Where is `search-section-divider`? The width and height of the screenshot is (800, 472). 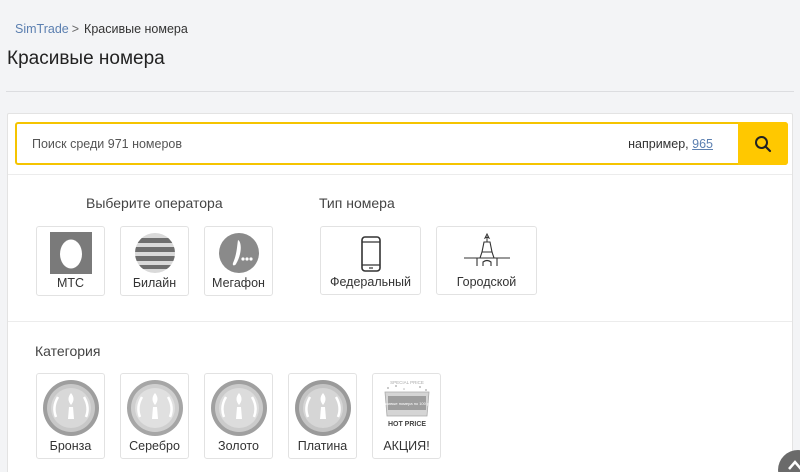
search-section-divider is located at coordinates (400, 174).